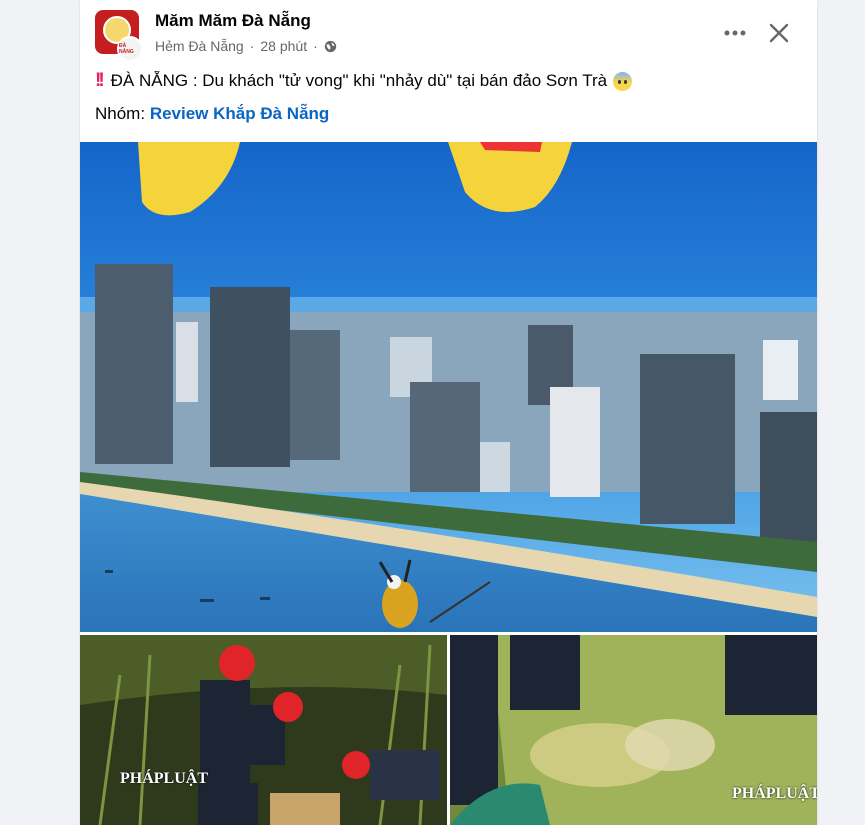  I want to click on more-options-button, so click(735, 33).